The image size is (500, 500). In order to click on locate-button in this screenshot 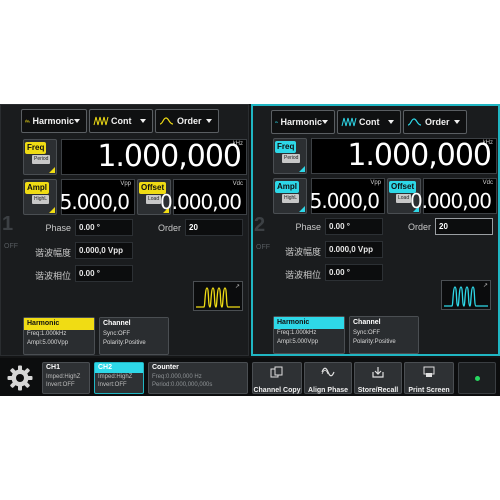, I will do `click(477, 378)`.